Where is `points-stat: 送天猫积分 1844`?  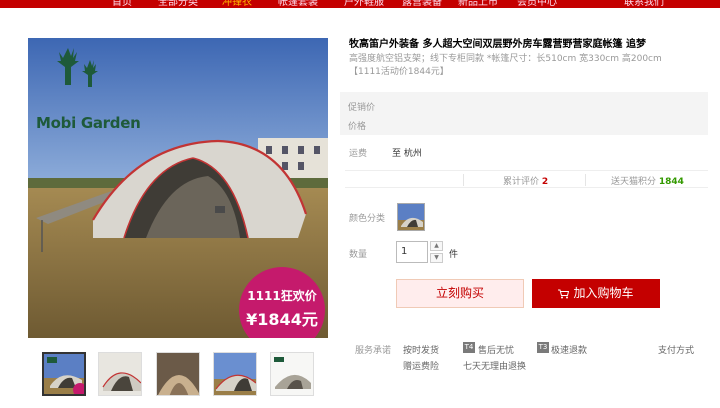
points-stat: 送天猫积分 1844 is located at coordinates (647, 180).